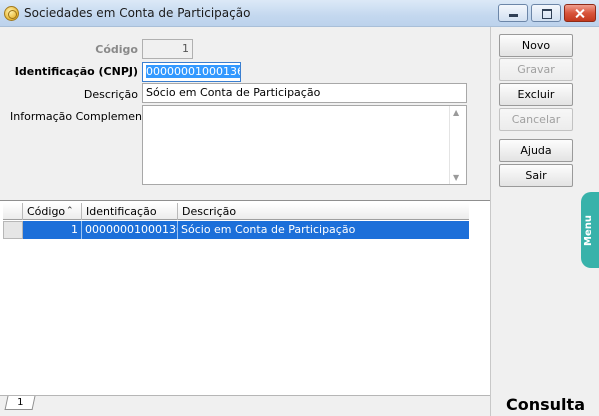 Image resolution: width=599 pixels, height=416 pixels. What do you see at coordinates (513, 13) in the screenshot?
I see `minimize-button` at bounding box center [513, 13].